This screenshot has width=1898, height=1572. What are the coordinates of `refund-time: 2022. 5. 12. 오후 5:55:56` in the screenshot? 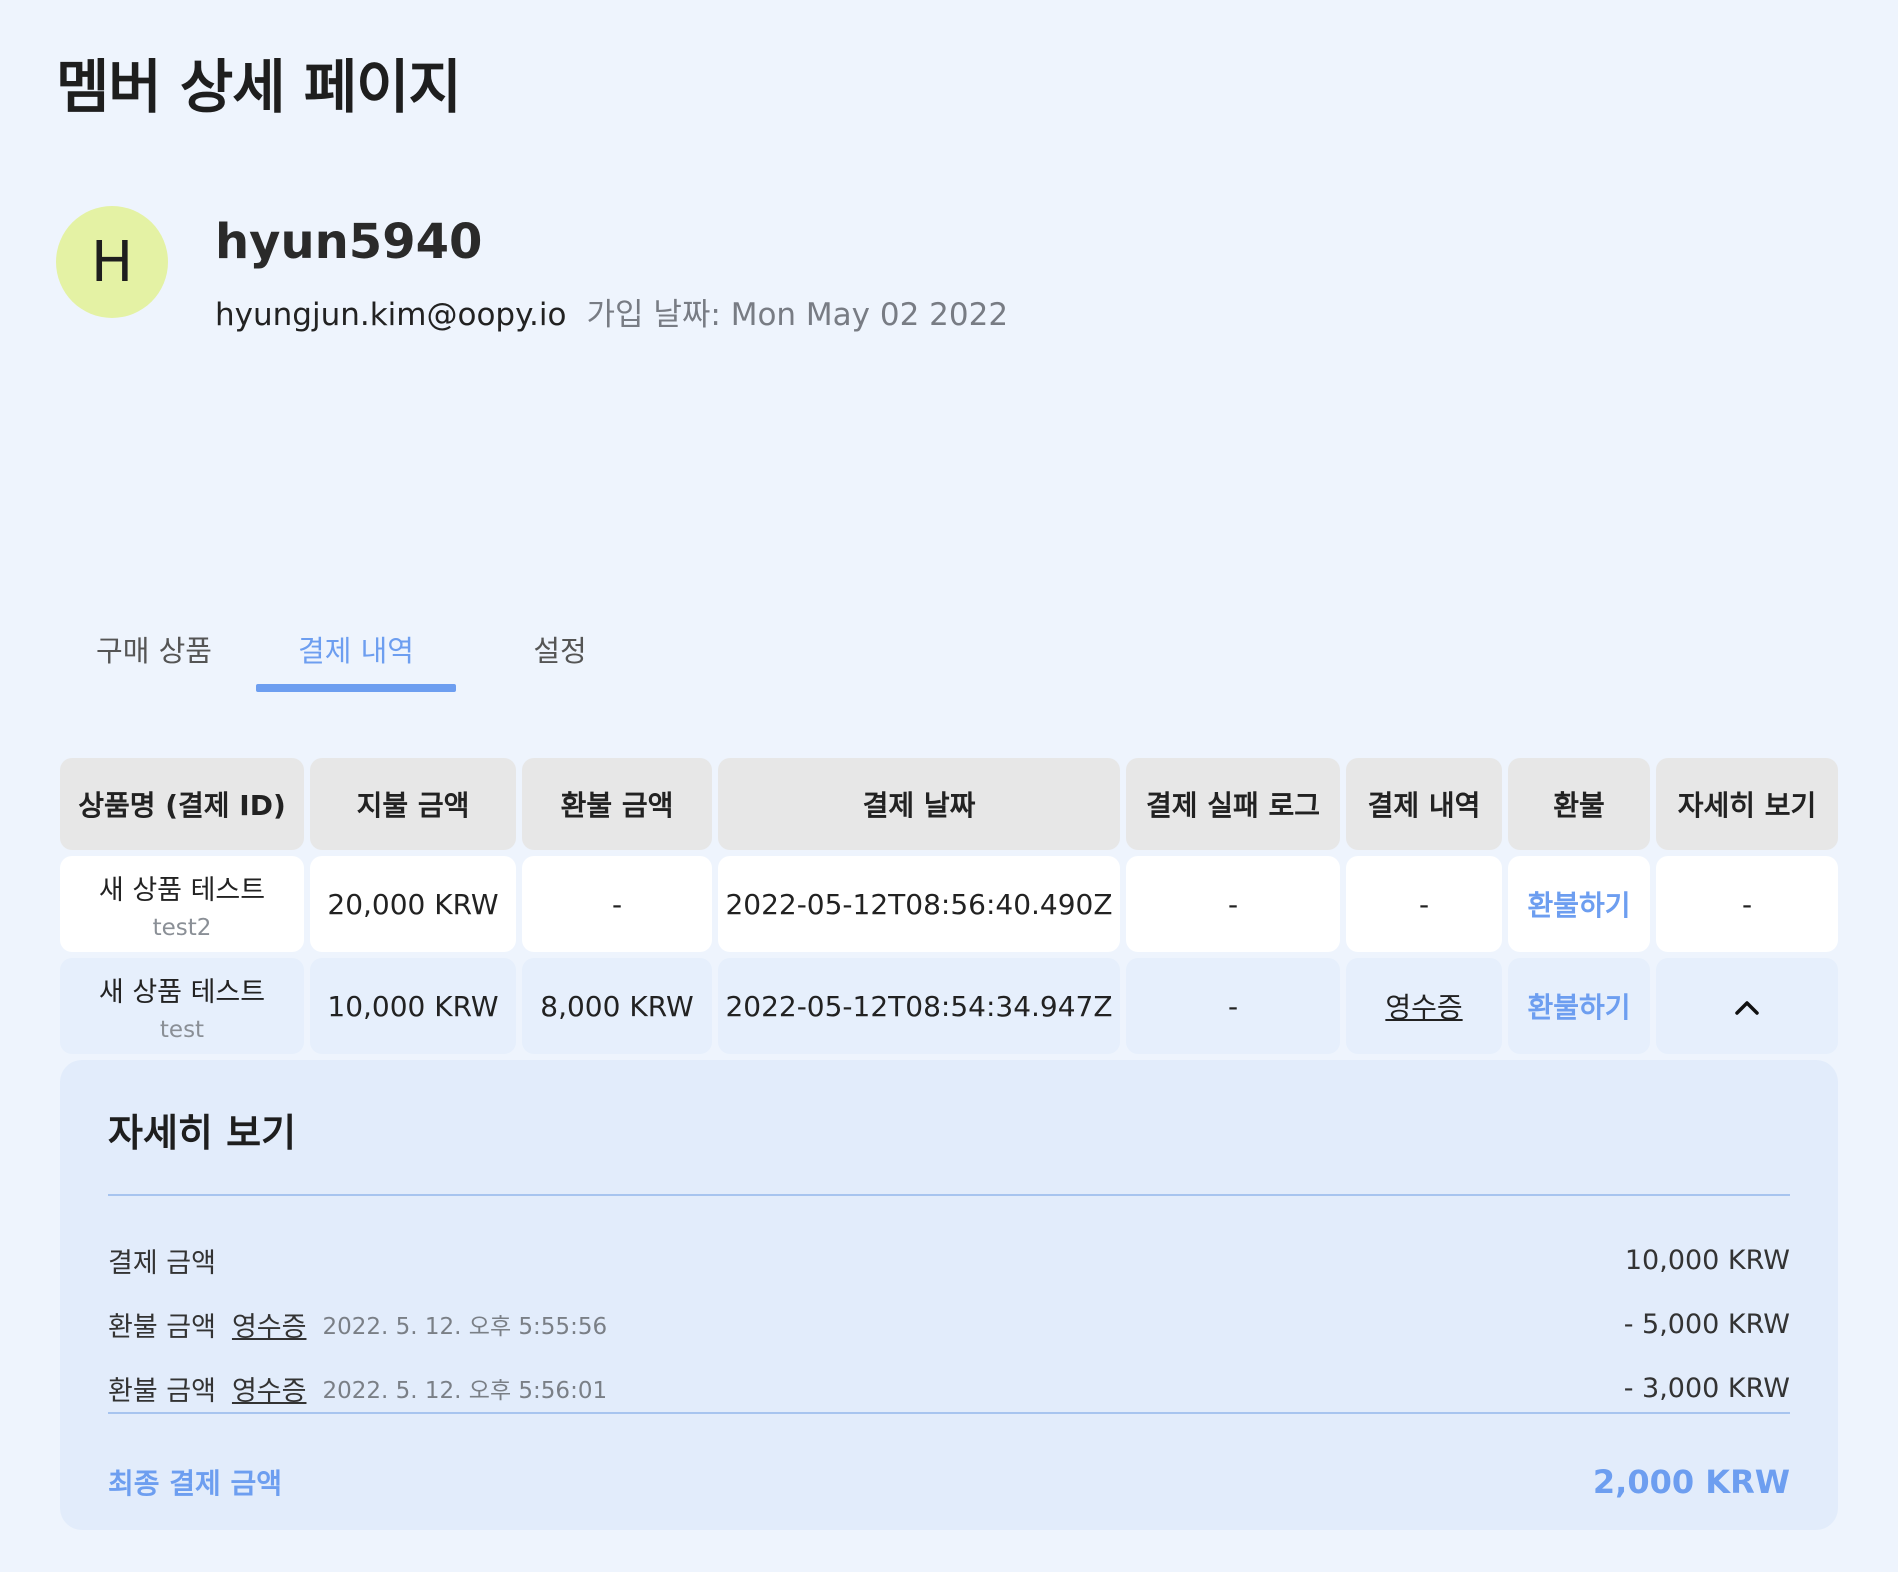 It's located at (465, 1327).